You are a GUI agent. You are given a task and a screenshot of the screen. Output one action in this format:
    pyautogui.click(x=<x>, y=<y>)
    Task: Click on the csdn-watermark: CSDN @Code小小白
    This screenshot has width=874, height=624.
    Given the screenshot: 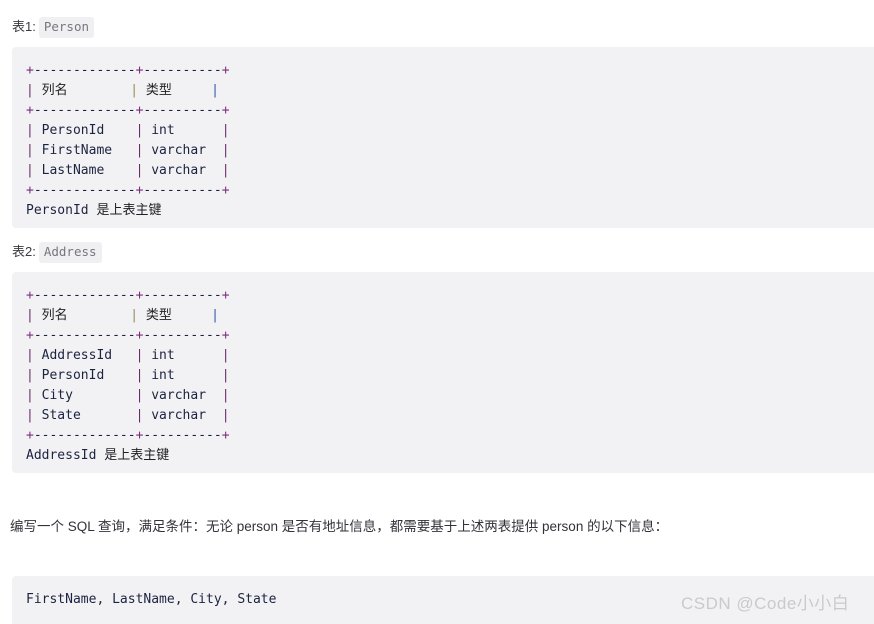 What is the action you would take?
    pyautogui.click(x=765, y=603)
    